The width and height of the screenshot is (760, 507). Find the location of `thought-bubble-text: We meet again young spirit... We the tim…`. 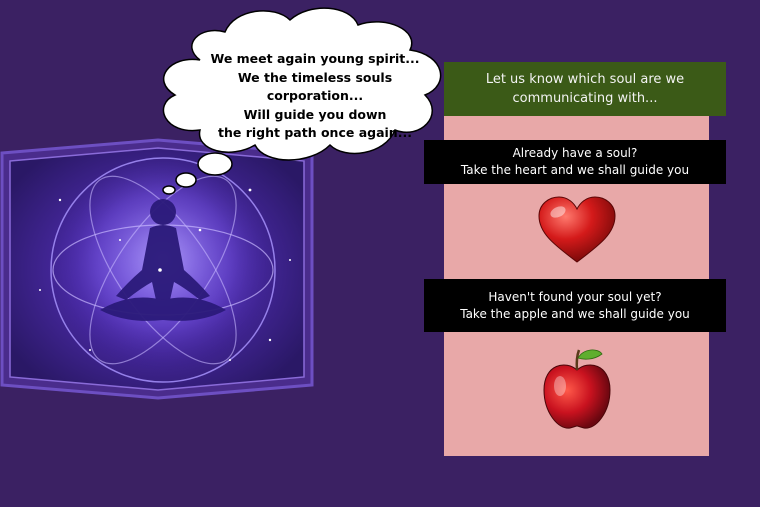

thought-bubble-text: We meet again young spirit... We the tim… is located at coordinates (315, 95).